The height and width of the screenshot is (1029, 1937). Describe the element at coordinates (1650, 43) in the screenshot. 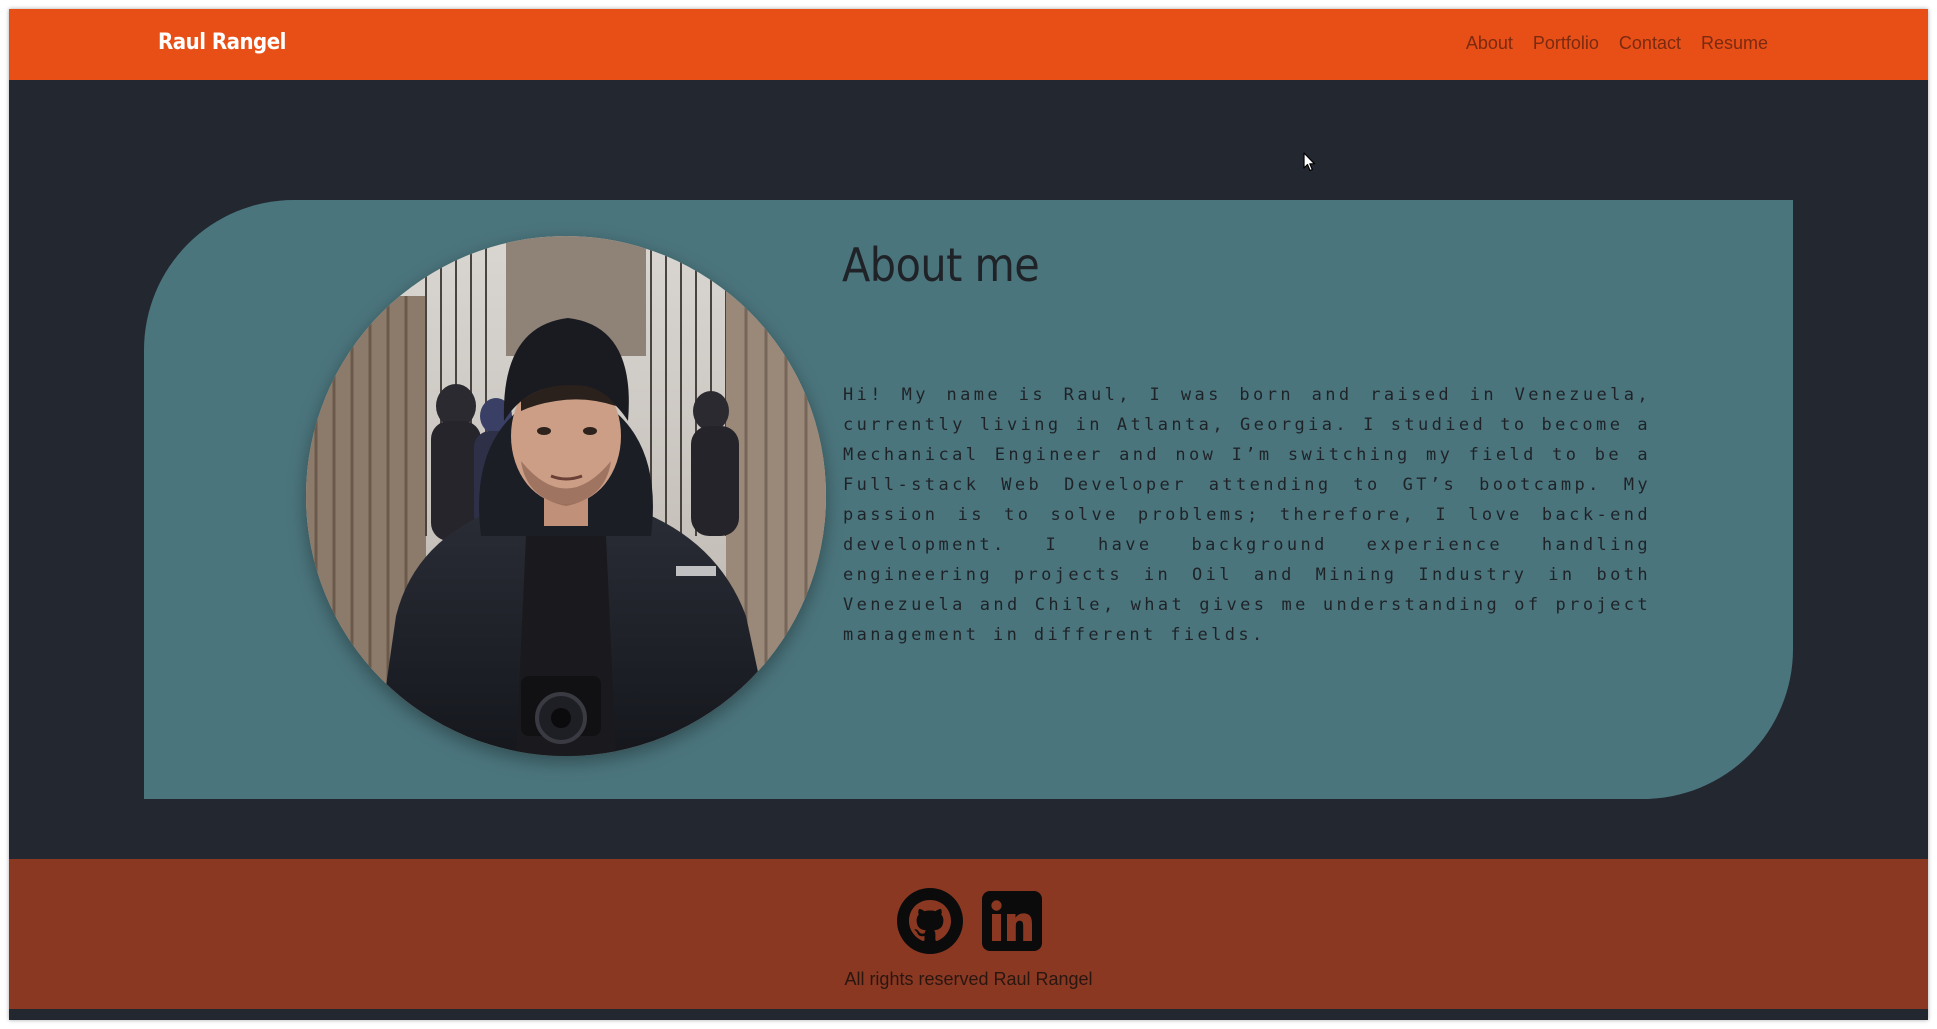

I see `nav-link-contact: Contact` at that location.